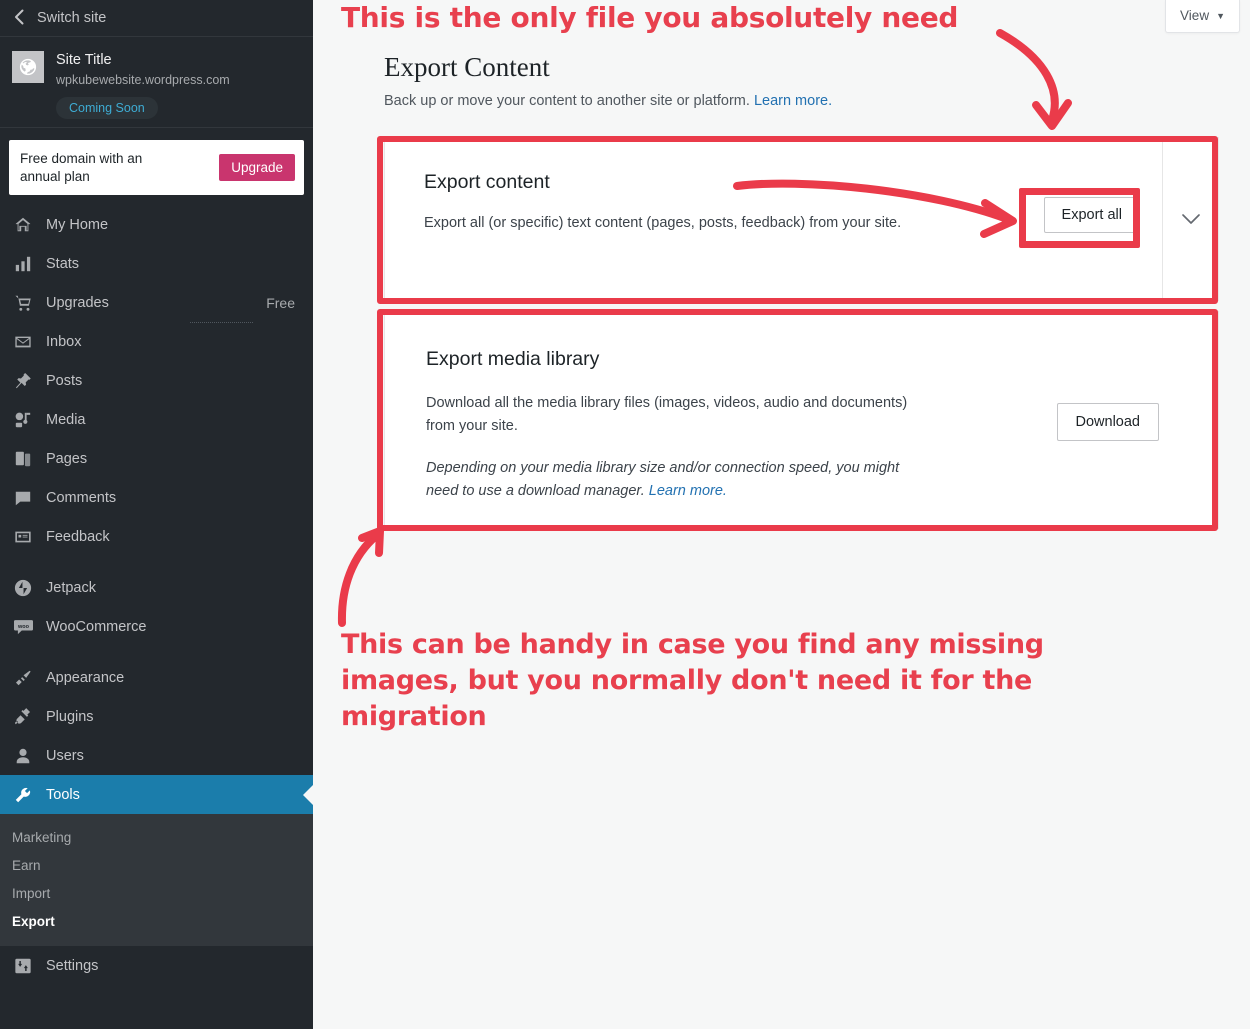 The height and width of the screenshot is (1029, 1250). What do you see at coordinates (19, 18) in the screenshot?
I see `chevron-left-icon` at bounding box center [19, 18].